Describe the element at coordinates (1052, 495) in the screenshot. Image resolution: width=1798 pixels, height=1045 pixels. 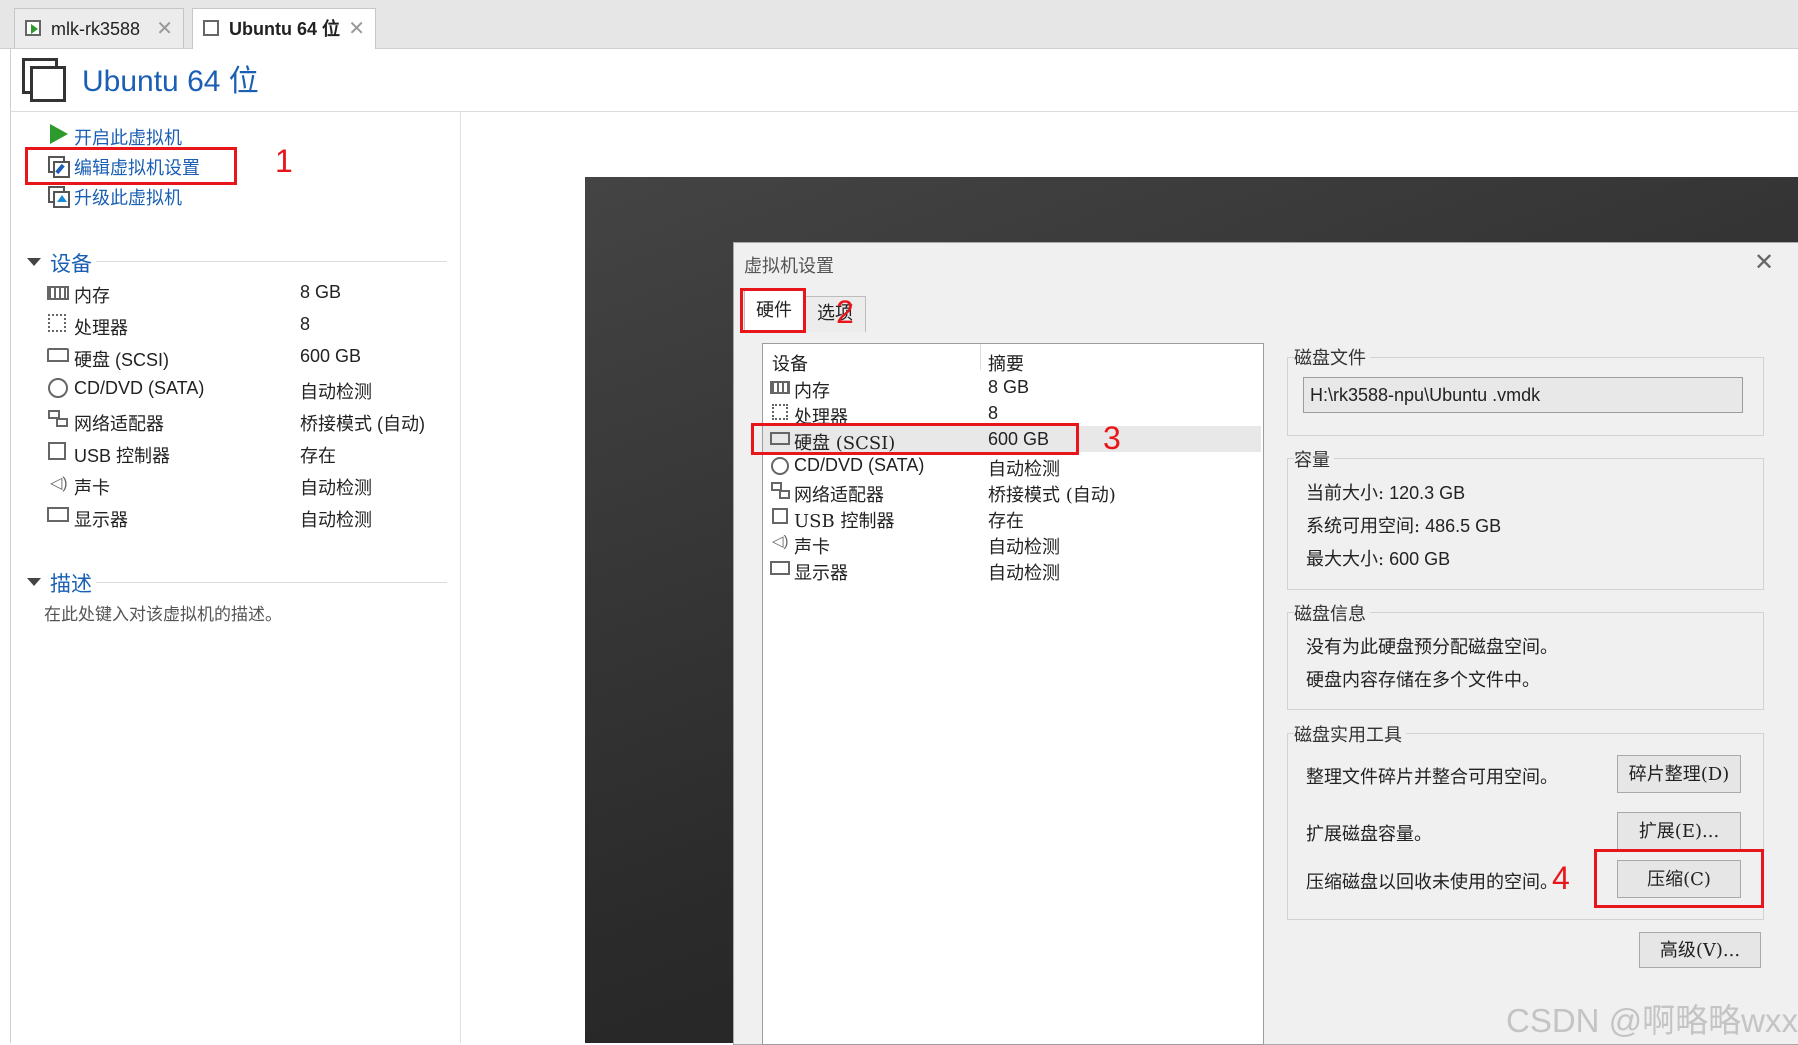
I see `list-item-summary: 桥接模式 (自动)` at that location.